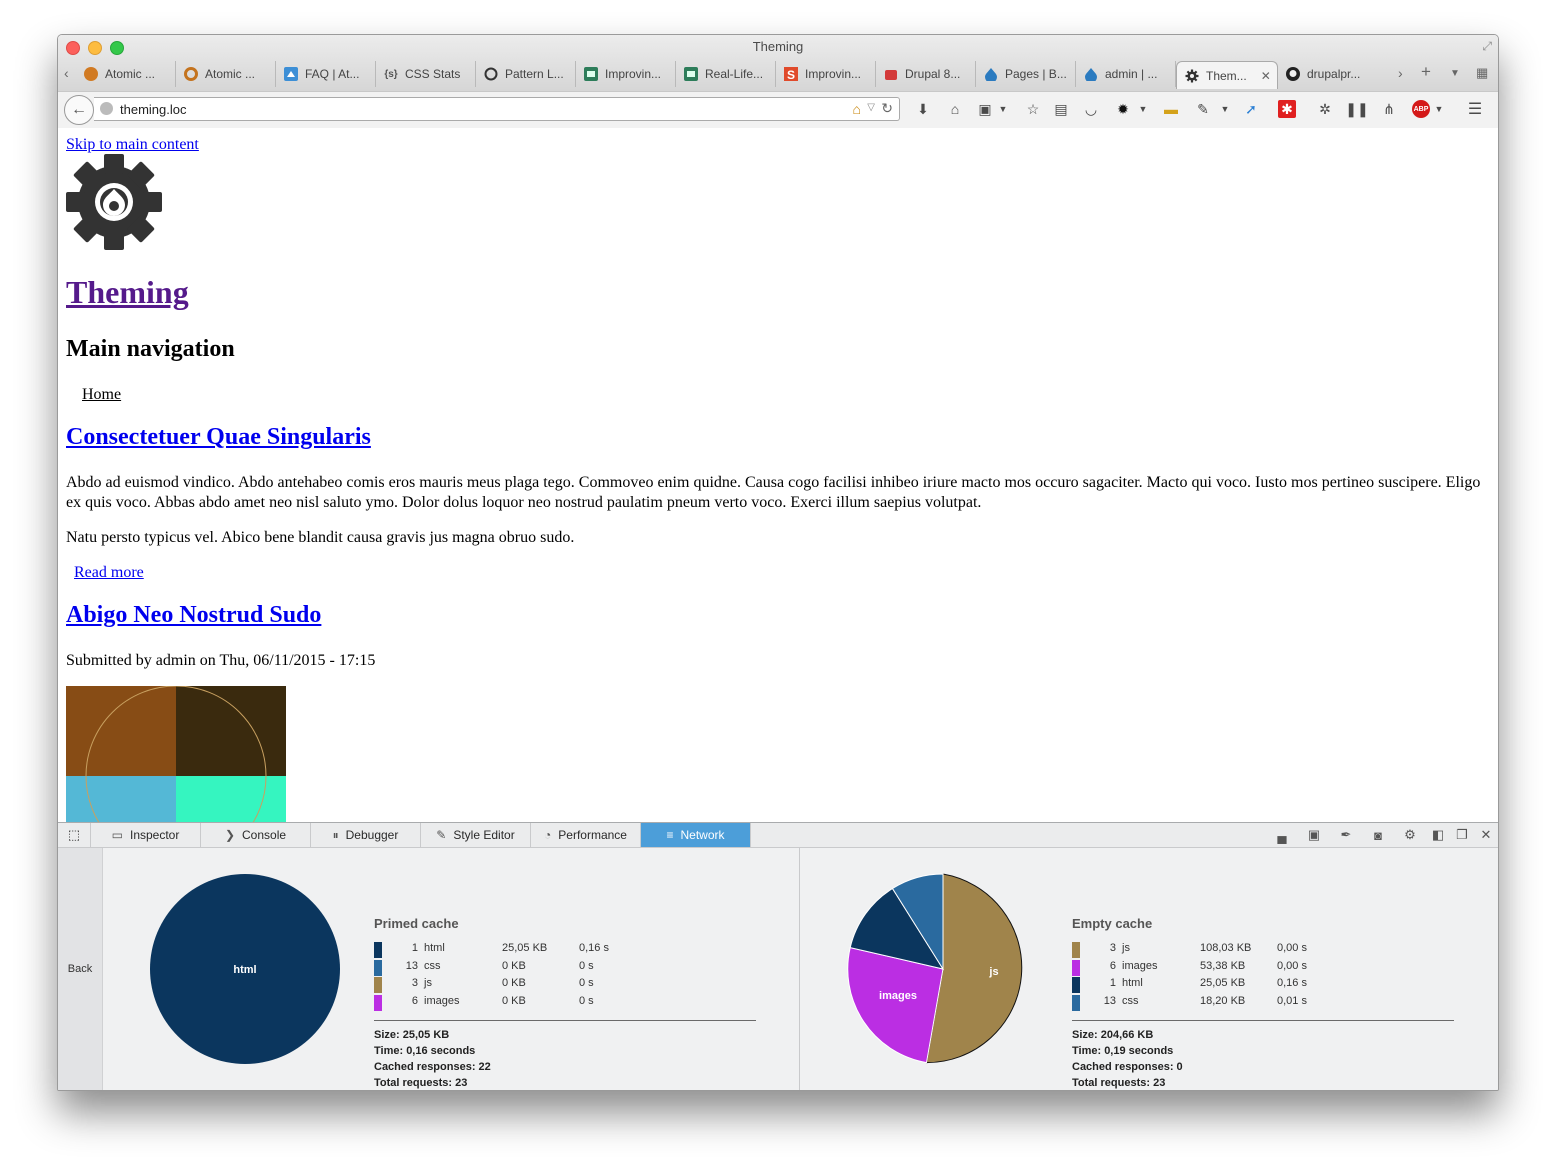  Describe the element at coordinates (1109, 1000) in the screenshot. I see `legend-count: 13` at that location.